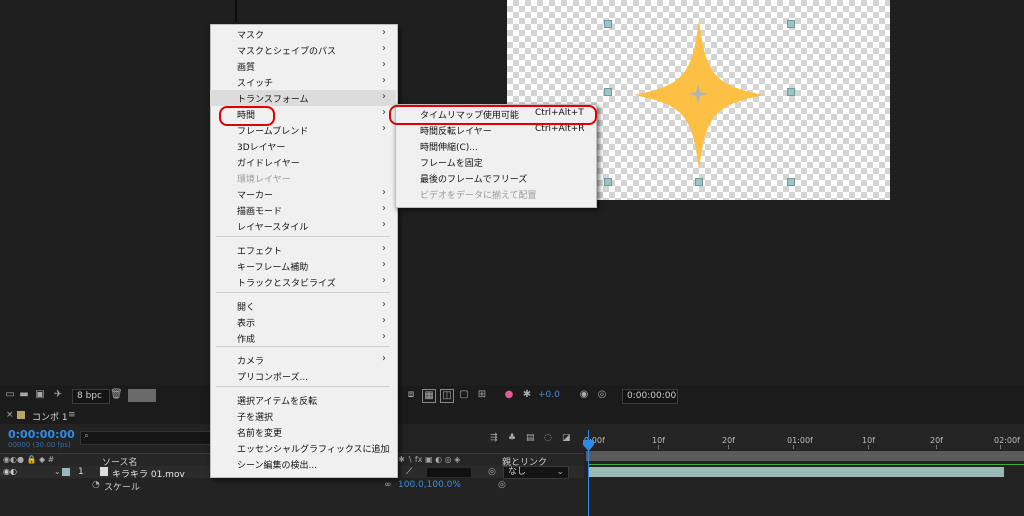 Image resolution: width=1024 pixels, height=516 pixels. I want to click on folder-icon: ▬, so click(24, 395).